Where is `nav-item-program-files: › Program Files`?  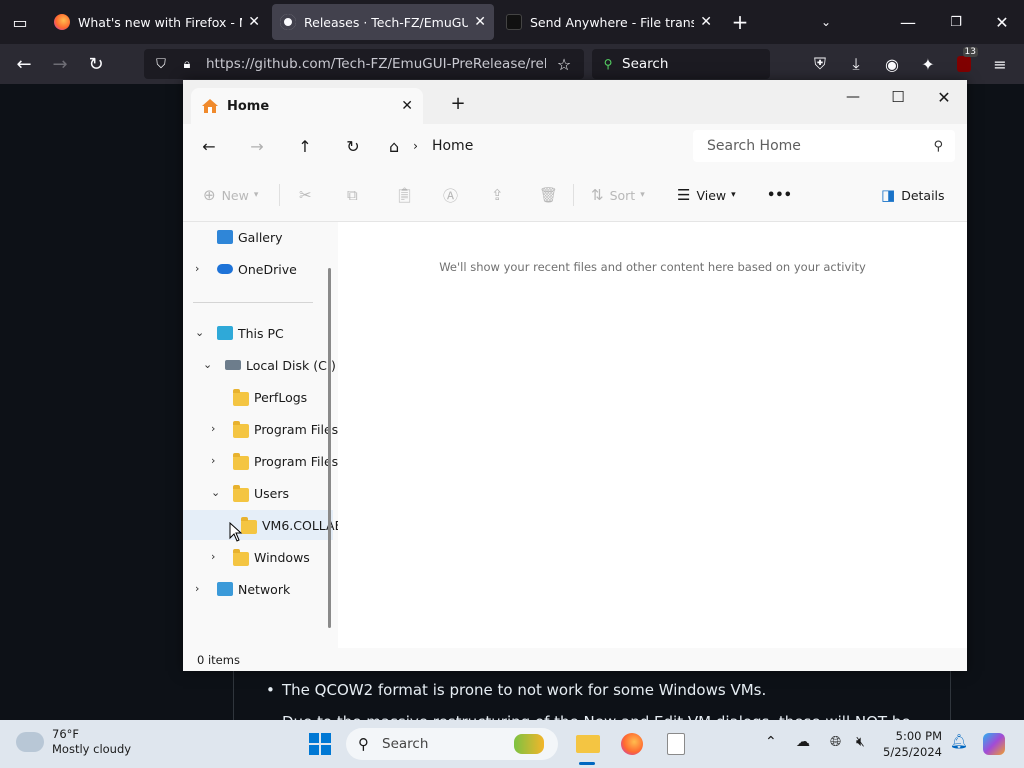 nav-item-program-files: › Program Files is located at coordinates (260, 429).